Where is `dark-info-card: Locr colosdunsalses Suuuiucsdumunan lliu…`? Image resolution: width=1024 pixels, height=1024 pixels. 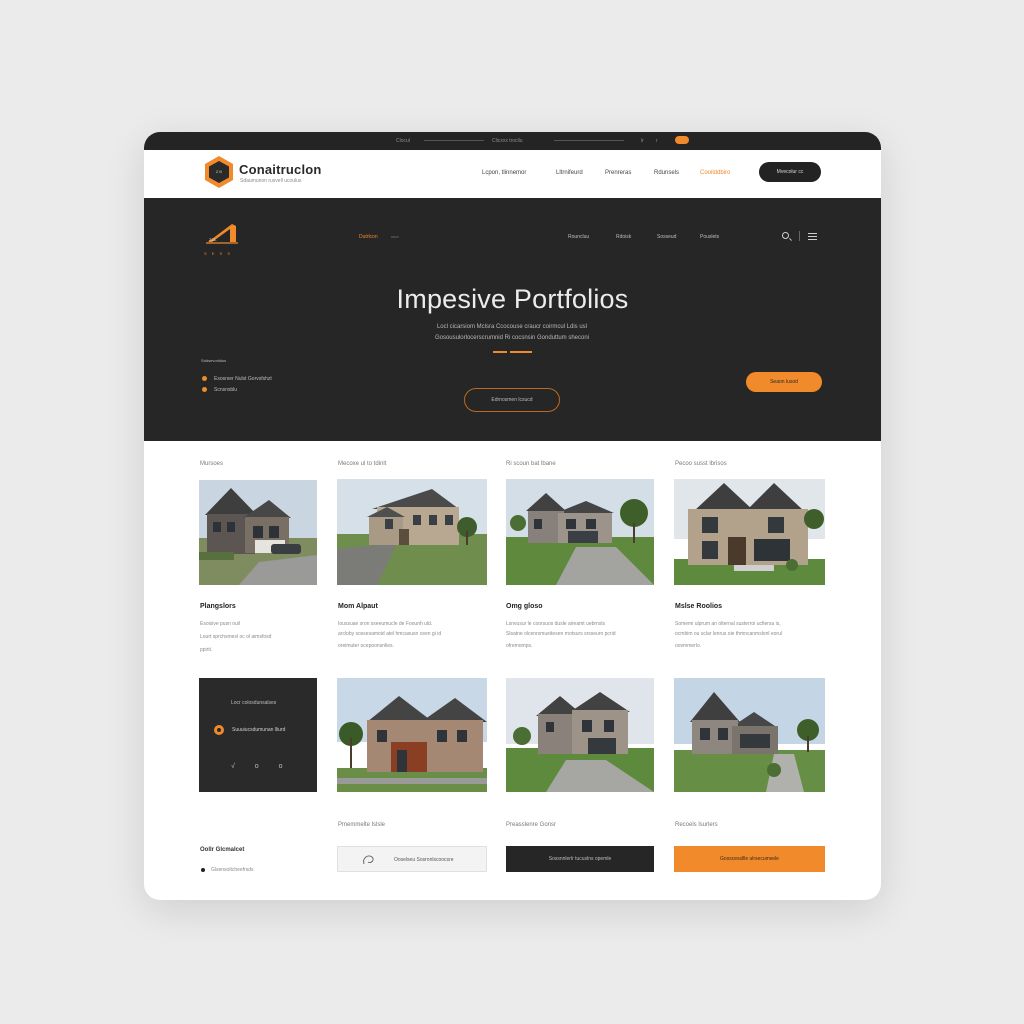 dark-info-card: Locr colosdunsalses Suuuiucsdumunan lliu… is located at coordinates (258, 735).